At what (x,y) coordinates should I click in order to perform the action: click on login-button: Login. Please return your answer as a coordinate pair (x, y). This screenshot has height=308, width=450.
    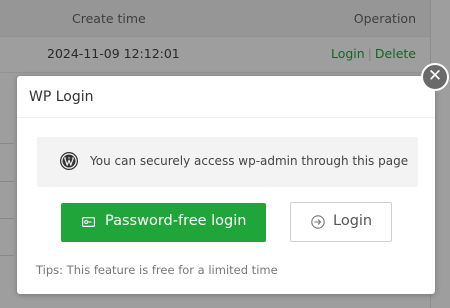
    Looking at the image, I should click on (341, 222).